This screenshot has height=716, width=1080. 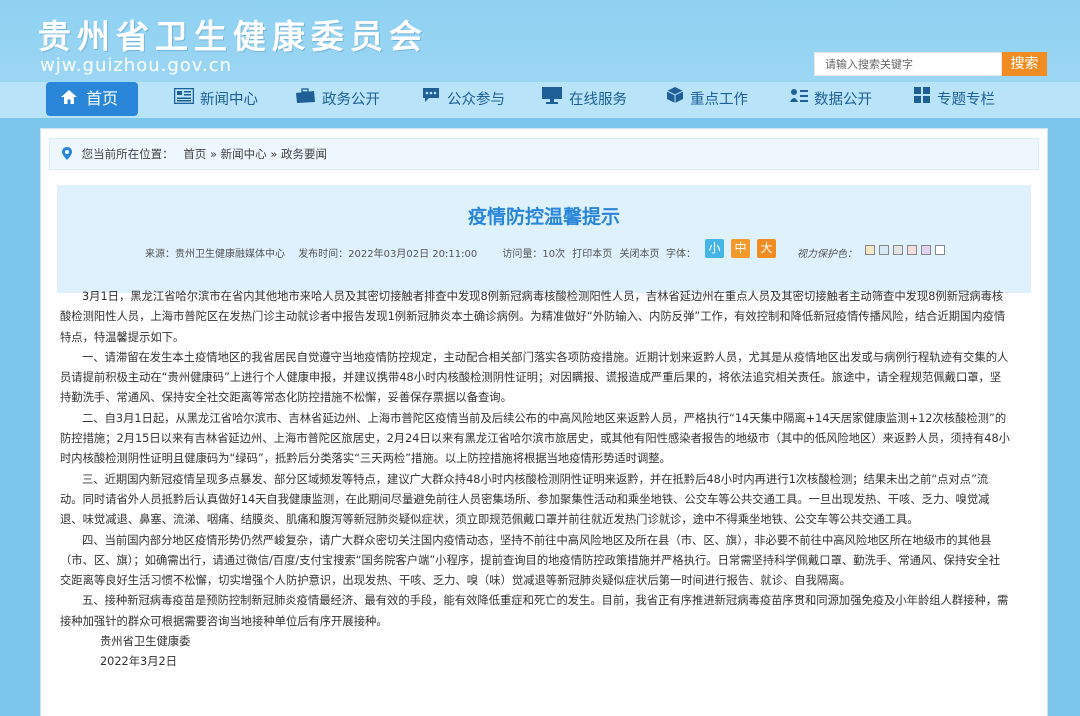 What do you see at coordinates (102, 98) in the screenshot?
I see `nav-home-label: 首页` at bounding box center [102, 98].